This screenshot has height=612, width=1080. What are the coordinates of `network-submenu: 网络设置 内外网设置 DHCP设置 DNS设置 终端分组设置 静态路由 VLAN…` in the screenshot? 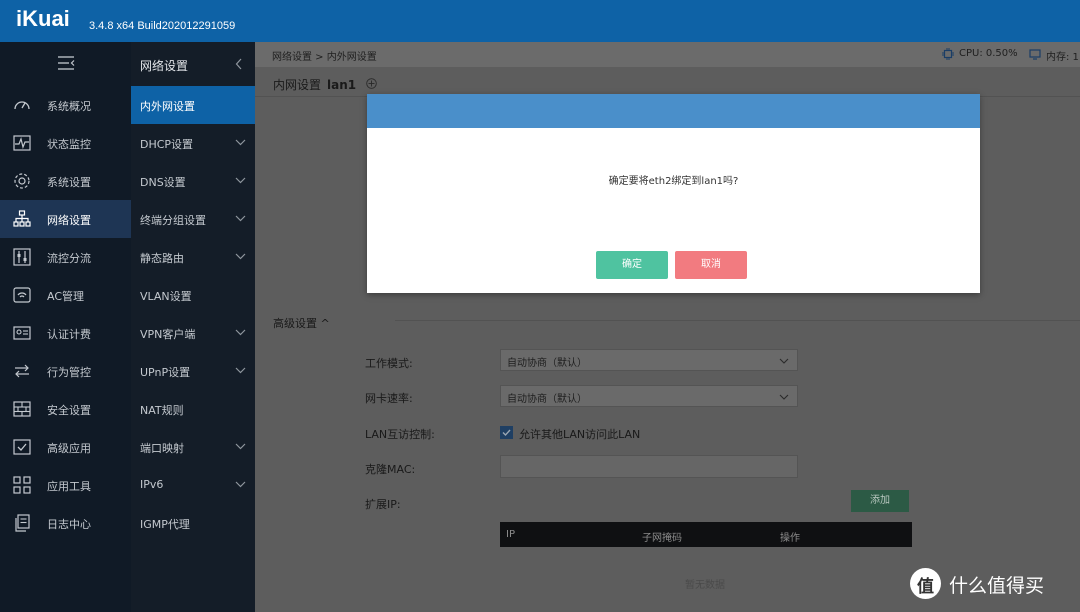 It's located at (193, 327).